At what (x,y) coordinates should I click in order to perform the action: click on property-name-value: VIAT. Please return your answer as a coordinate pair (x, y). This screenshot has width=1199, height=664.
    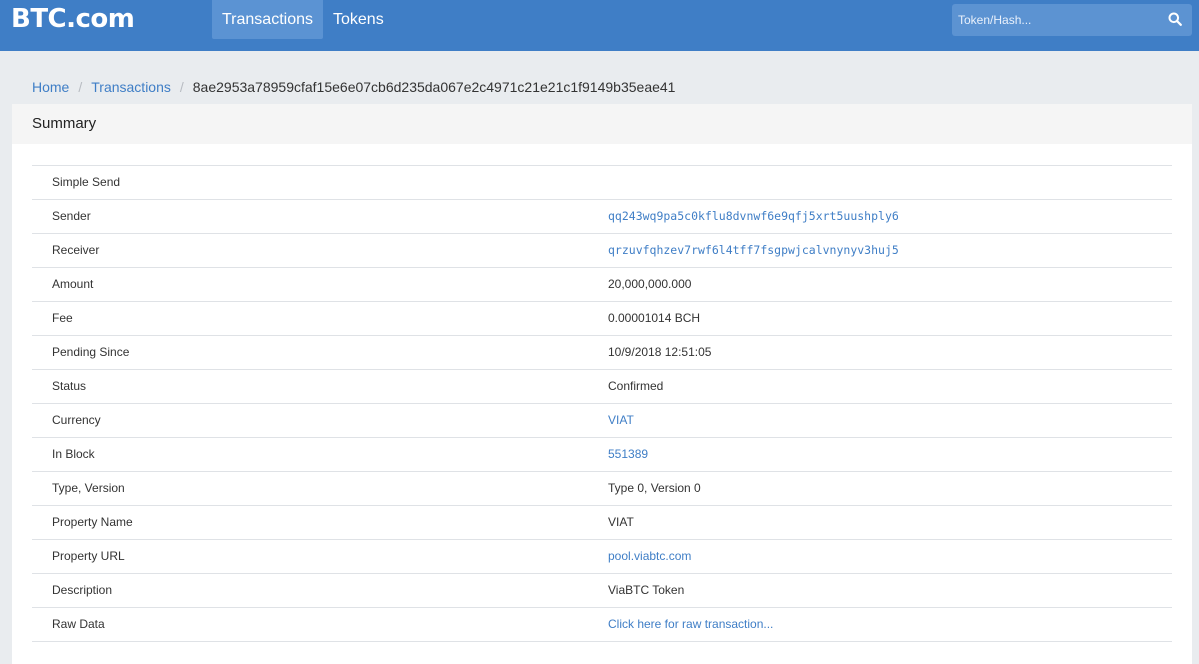
    Looking at the image, I should click on (621, 522).